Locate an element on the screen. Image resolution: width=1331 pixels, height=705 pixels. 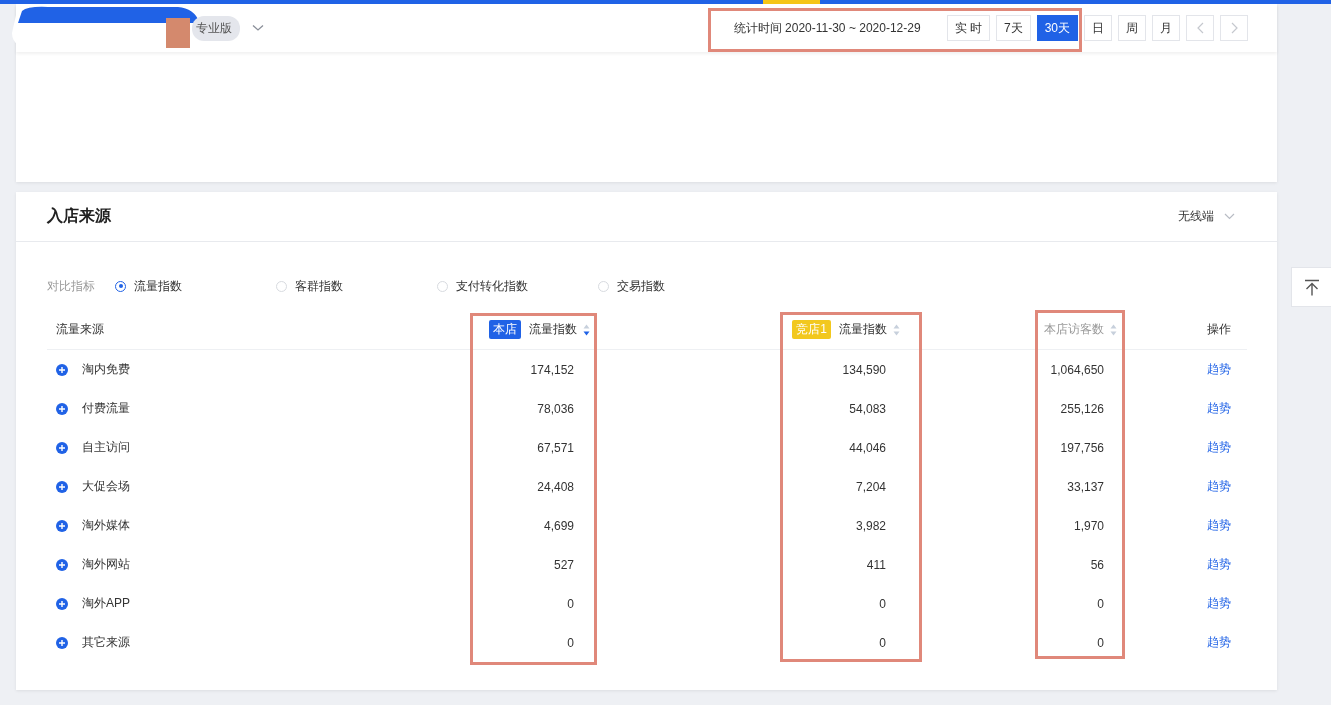
table-cell: 7,204 is located at coordinates (870, 486).